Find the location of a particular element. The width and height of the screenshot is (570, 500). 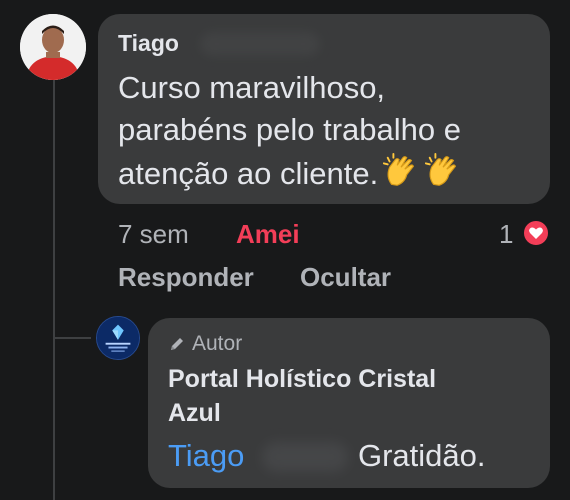

comment-text-line: Curso maravilhoso, is located at coordinates (252, 87).